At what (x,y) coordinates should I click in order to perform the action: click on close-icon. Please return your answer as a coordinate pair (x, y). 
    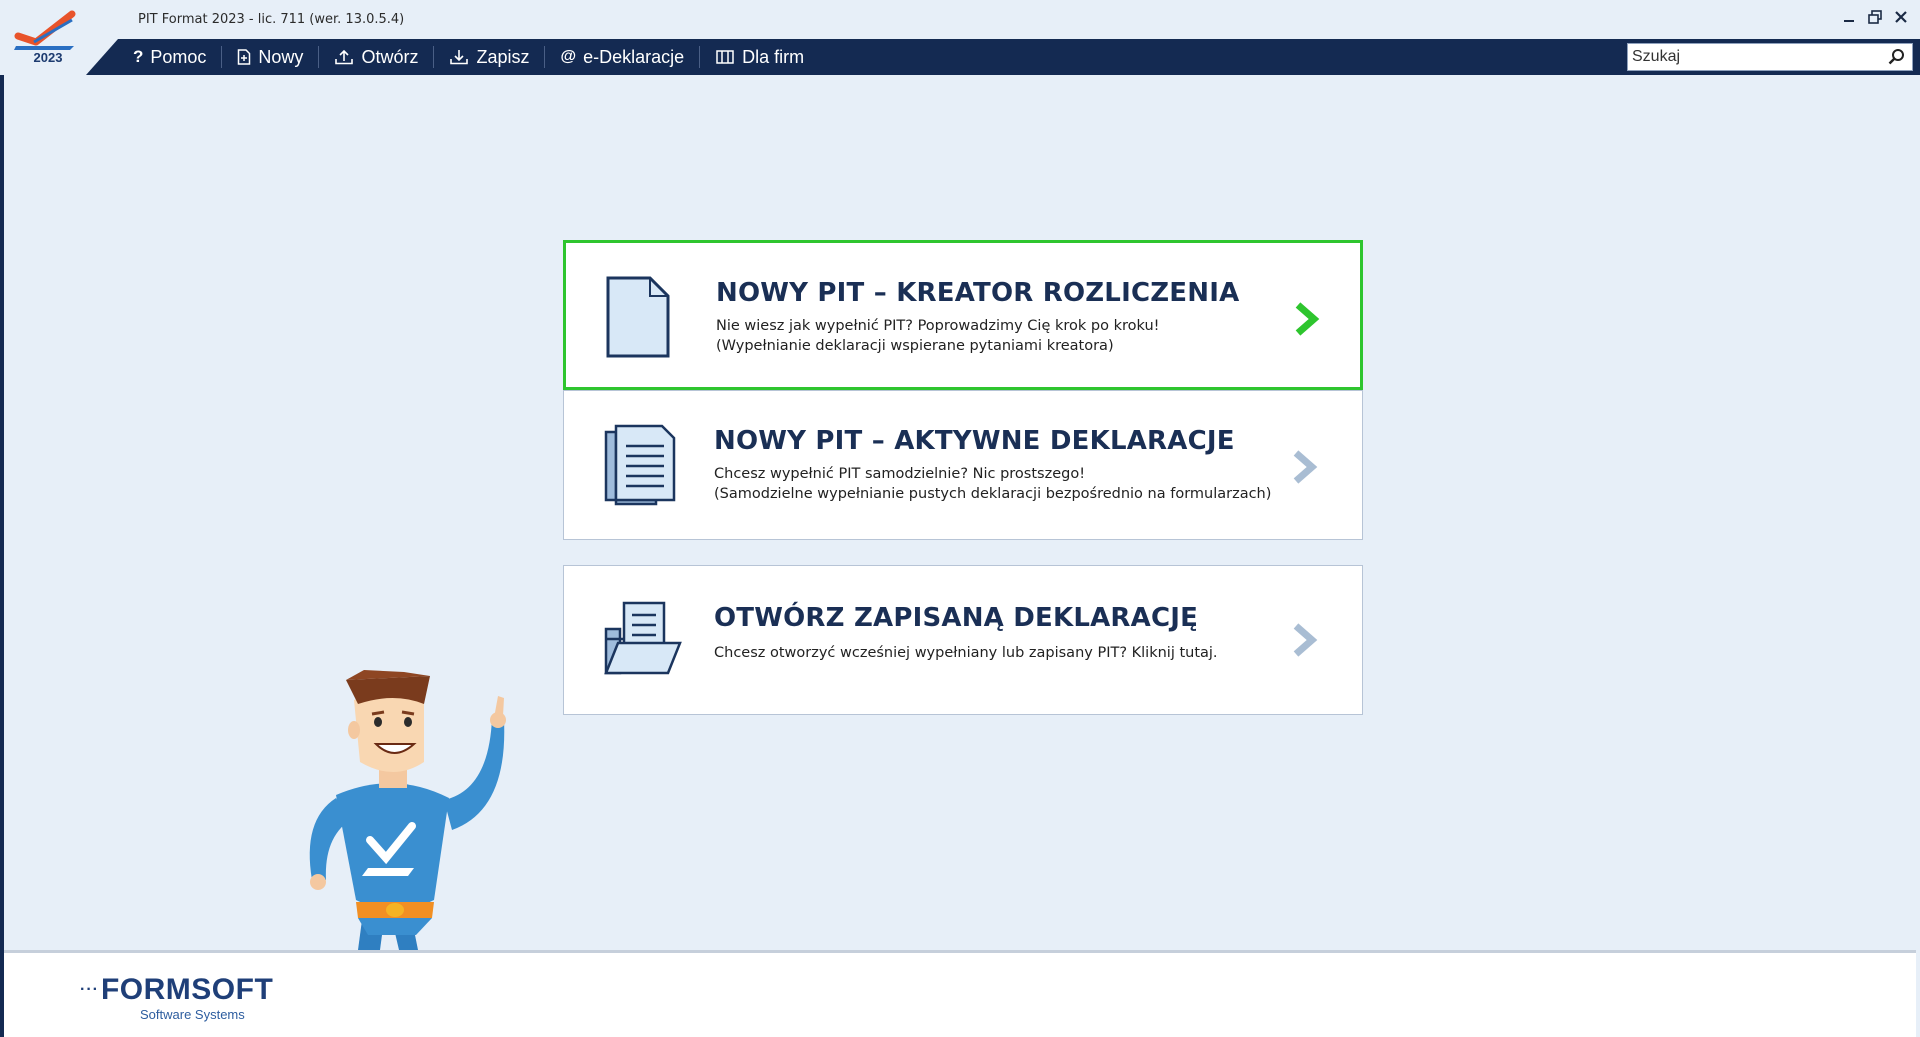
    Looking at the image, I should click on (1901, 17).